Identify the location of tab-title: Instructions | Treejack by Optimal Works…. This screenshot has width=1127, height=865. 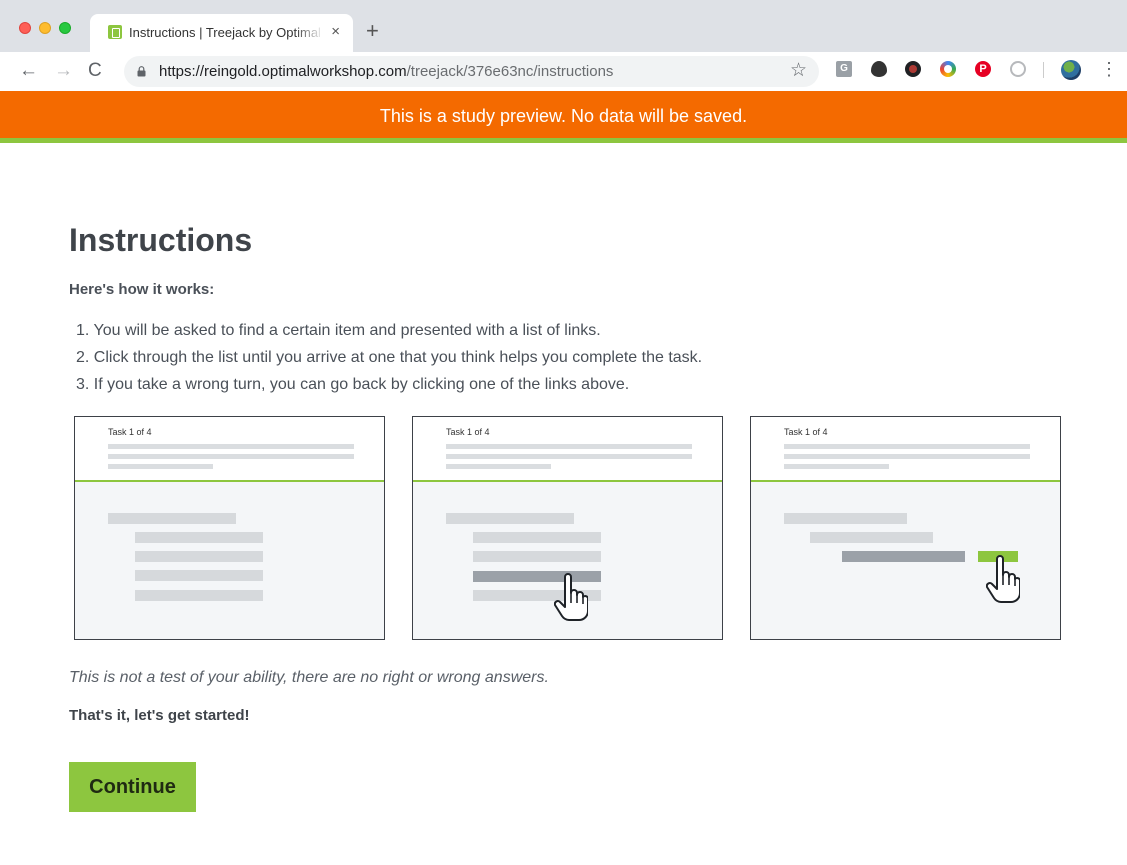
(226, 32).